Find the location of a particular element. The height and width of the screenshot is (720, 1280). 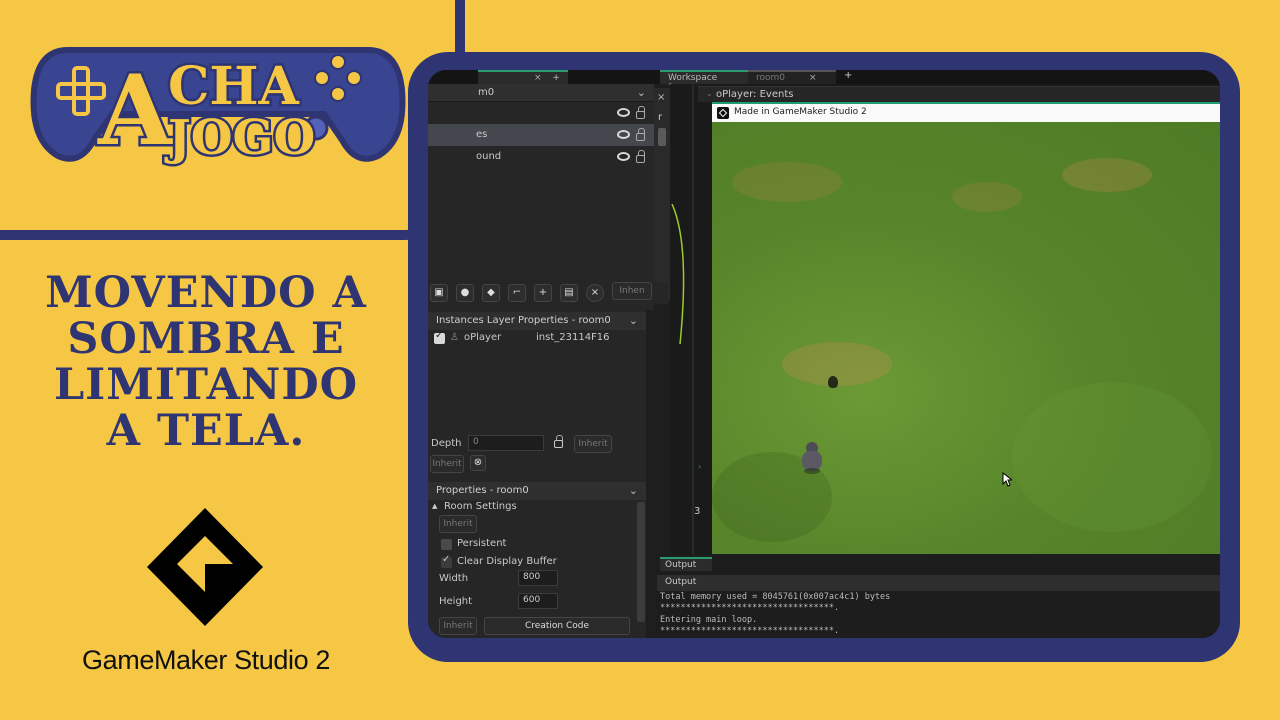

inherit-depth-button: Inherit is located at coordinates (593, 444).